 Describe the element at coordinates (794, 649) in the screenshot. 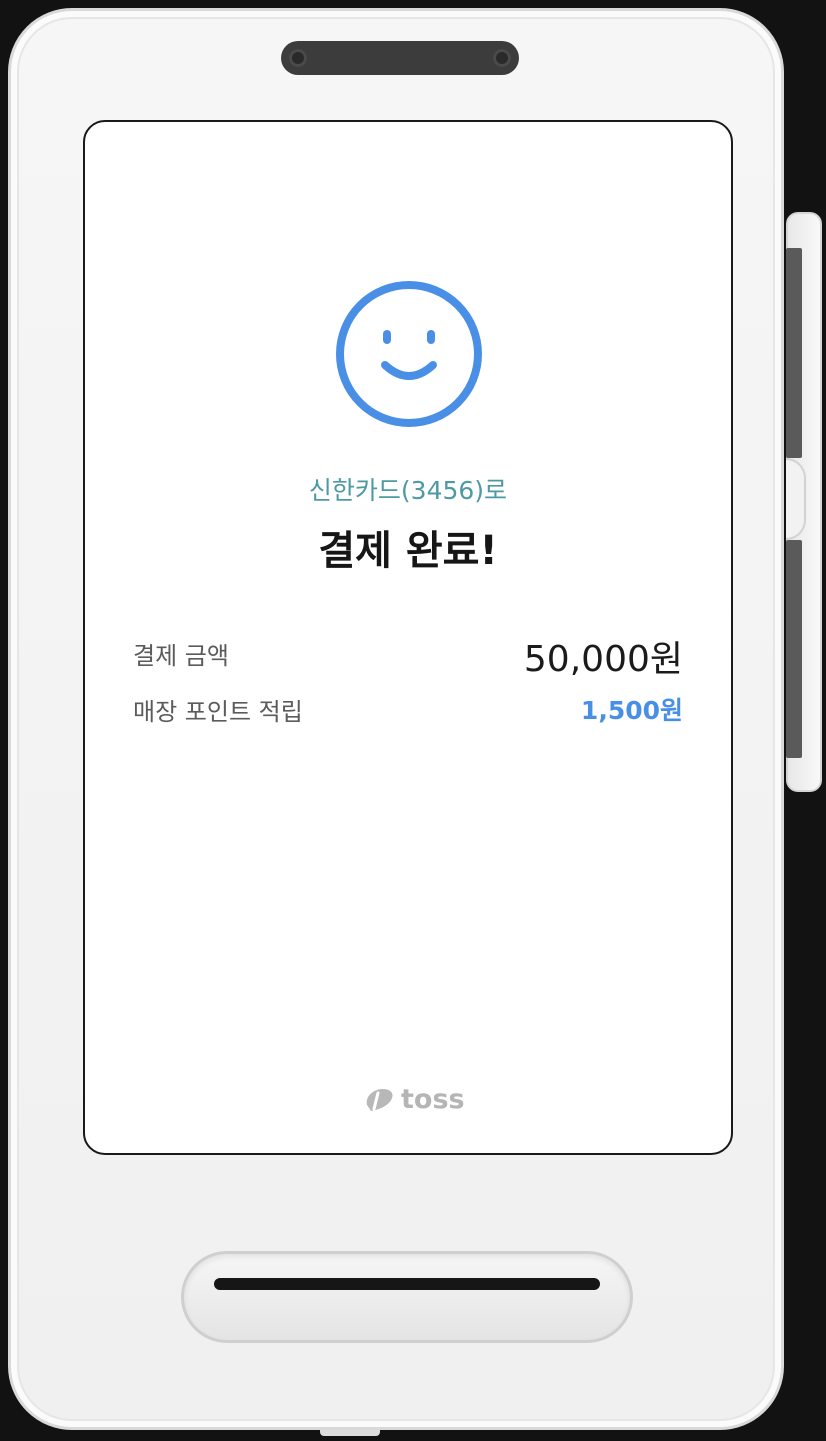

I see `side-slot-bottom` at that location.